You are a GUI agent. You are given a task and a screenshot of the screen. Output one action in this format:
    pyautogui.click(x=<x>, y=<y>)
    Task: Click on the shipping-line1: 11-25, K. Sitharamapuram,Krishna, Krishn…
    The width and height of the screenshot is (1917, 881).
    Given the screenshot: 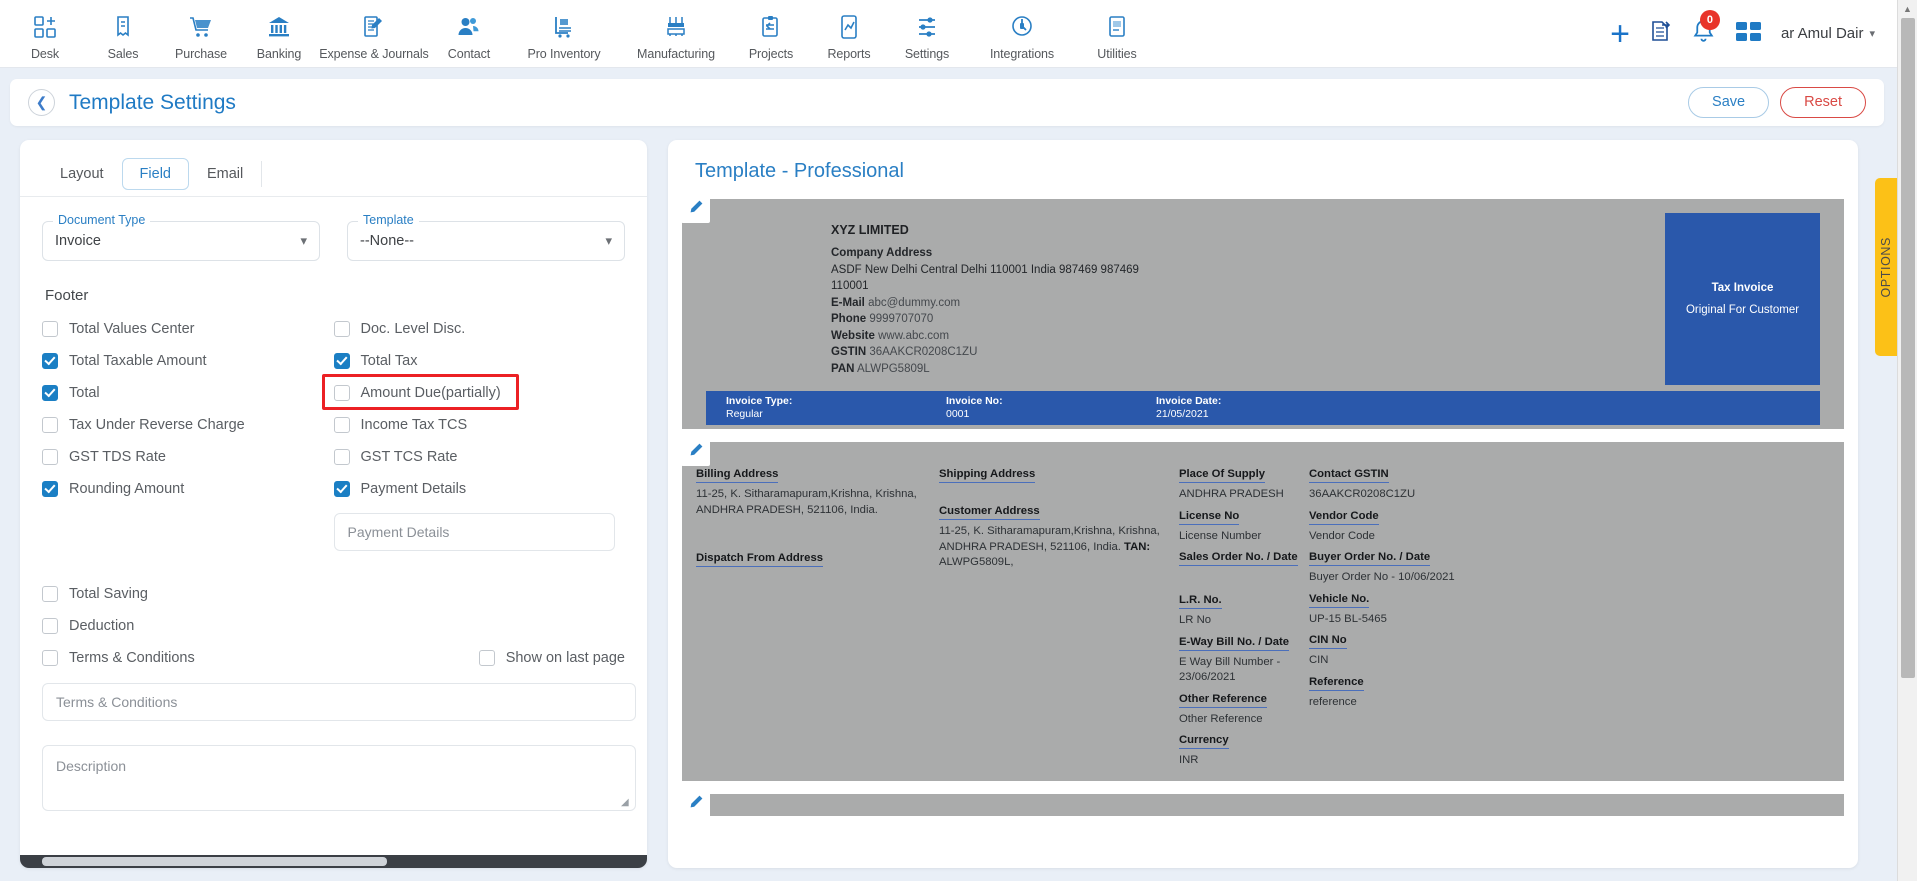 What is the action you would take?
    pyautogui.click(x=1049, y=531)
    